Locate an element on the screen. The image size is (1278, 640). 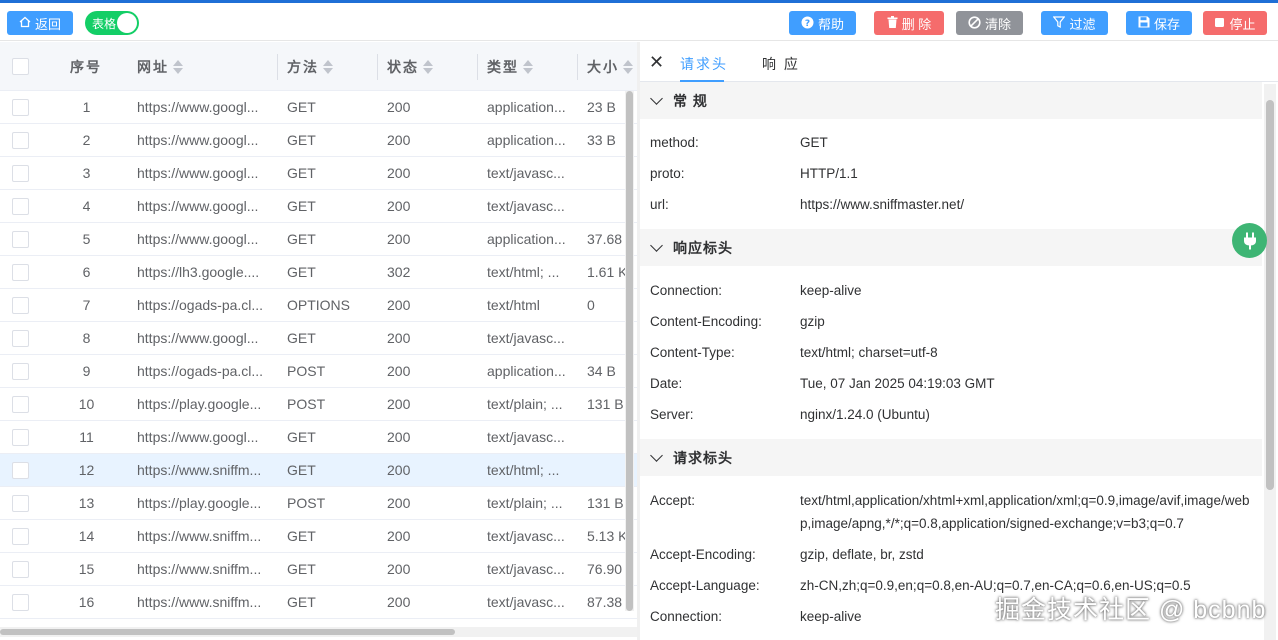
header-key: Connection: is located at coordinates (686, 616).